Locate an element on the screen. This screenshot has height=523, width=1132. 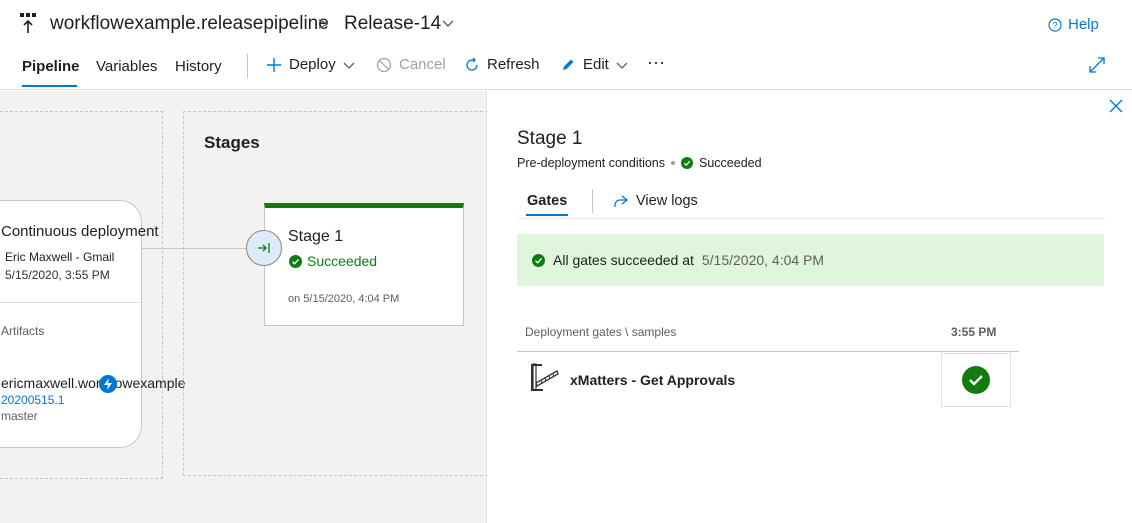
more-actions-button: ··· is located at coordinates (656, 62).